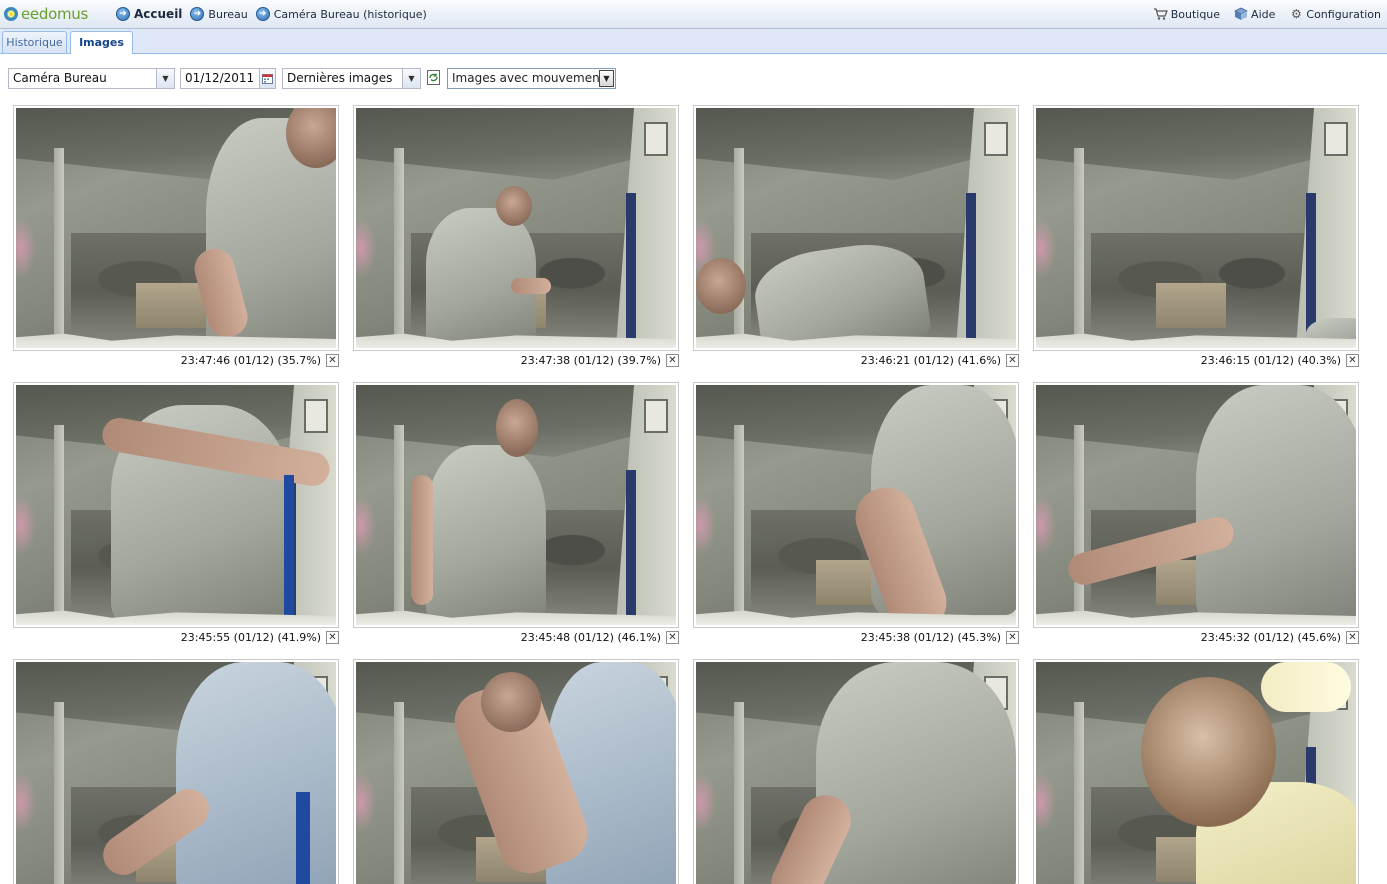  I want to click on gear-icon: ⚙, so click(1296, 14).